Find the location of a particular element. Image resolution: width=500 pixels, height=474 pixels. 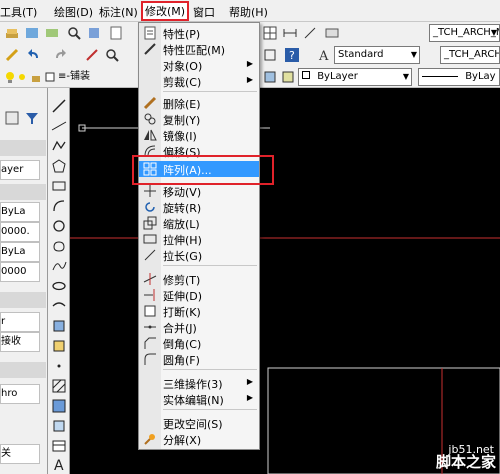

menu-item-change-space: 更改空间(S) is located at coordinates (199, 423).